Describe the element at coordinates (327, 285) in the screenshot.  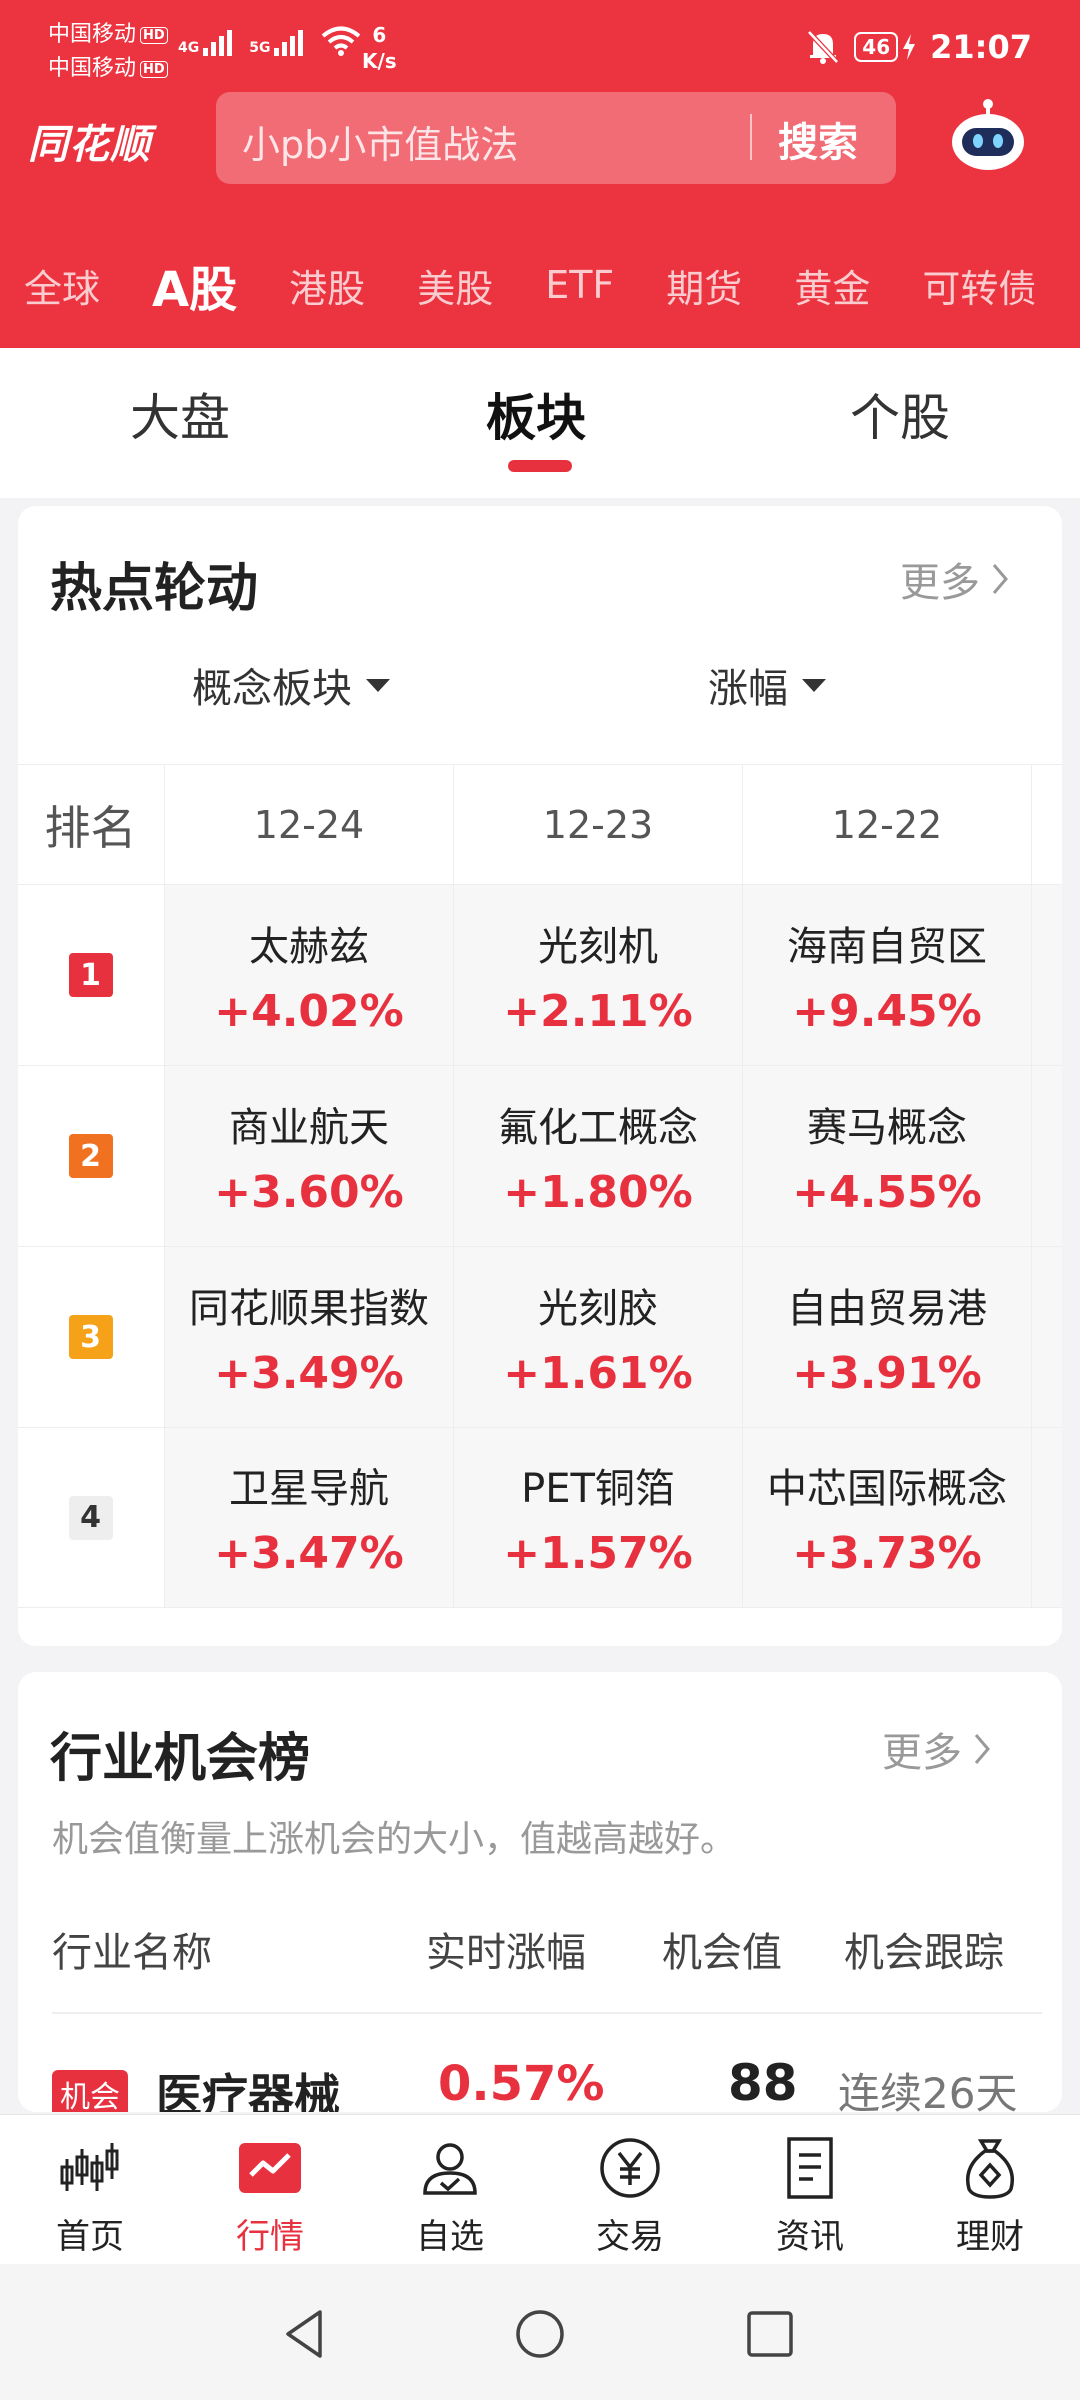
I see `market-tab: 港股` at that location.